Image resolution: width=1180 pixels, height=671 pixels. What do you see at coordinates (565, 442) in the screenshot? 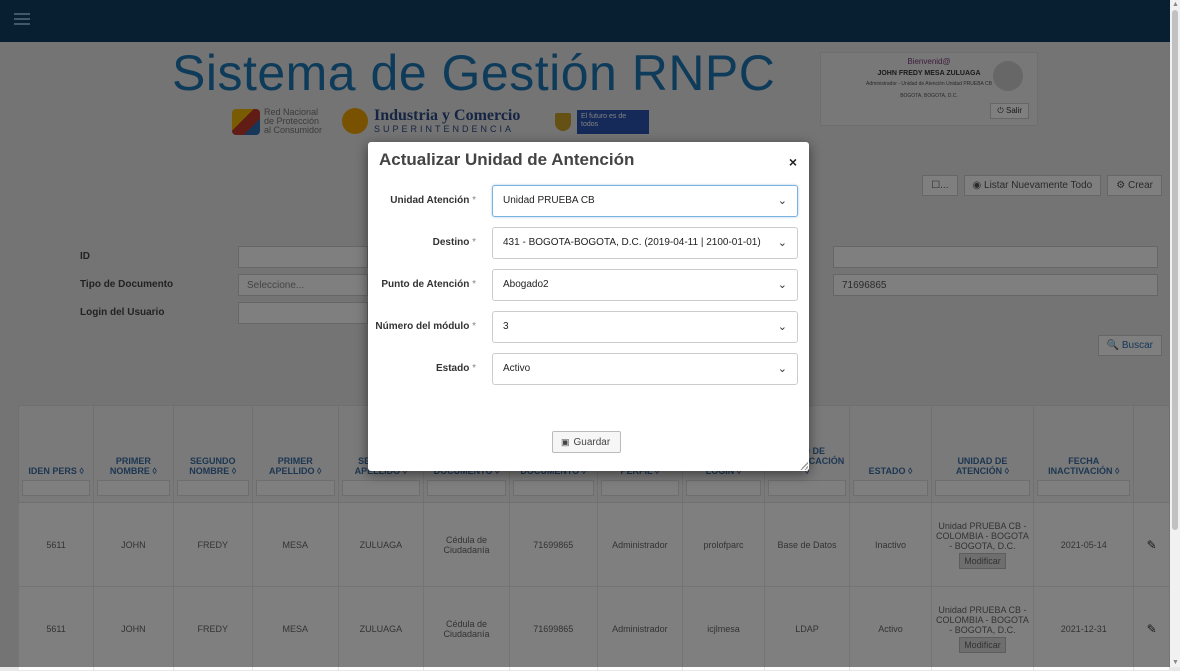
I see `floppy-disk-icon: ▣` at bounding box center [565, 442].